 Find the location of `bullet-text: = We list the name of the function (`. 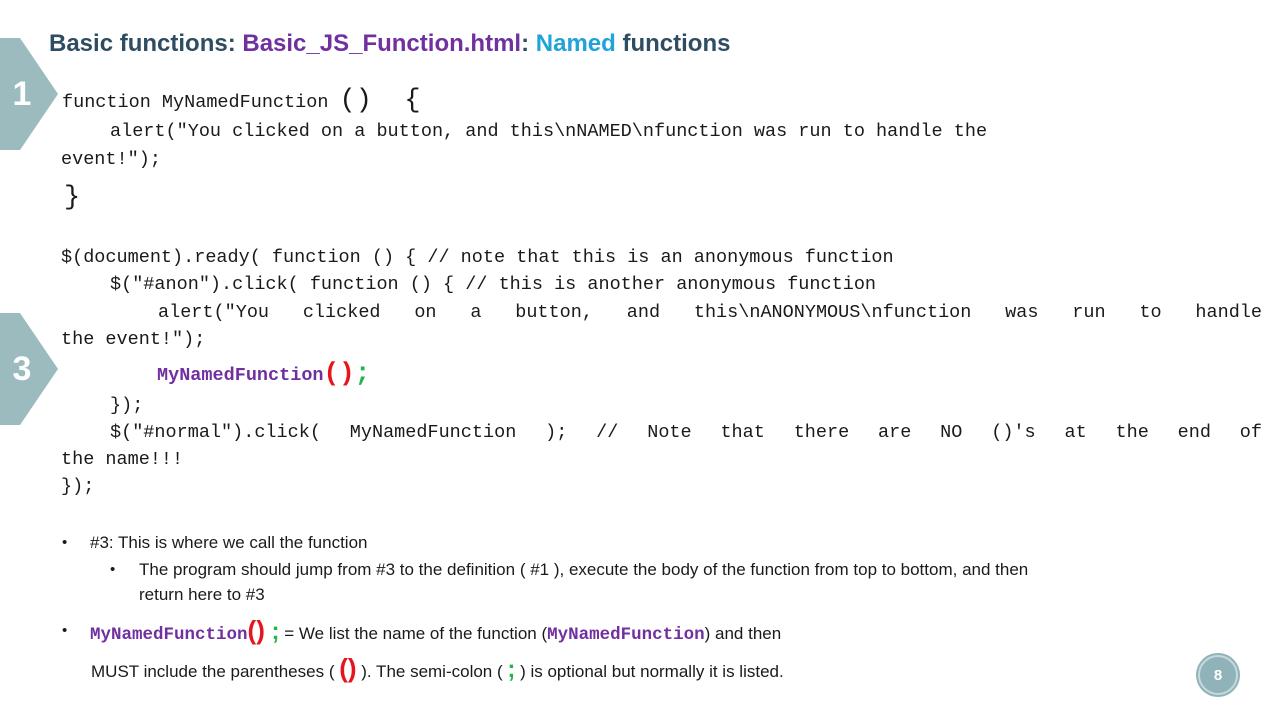

bullet-text: = We list the name of the function ( is located at coordinates (413, 633).